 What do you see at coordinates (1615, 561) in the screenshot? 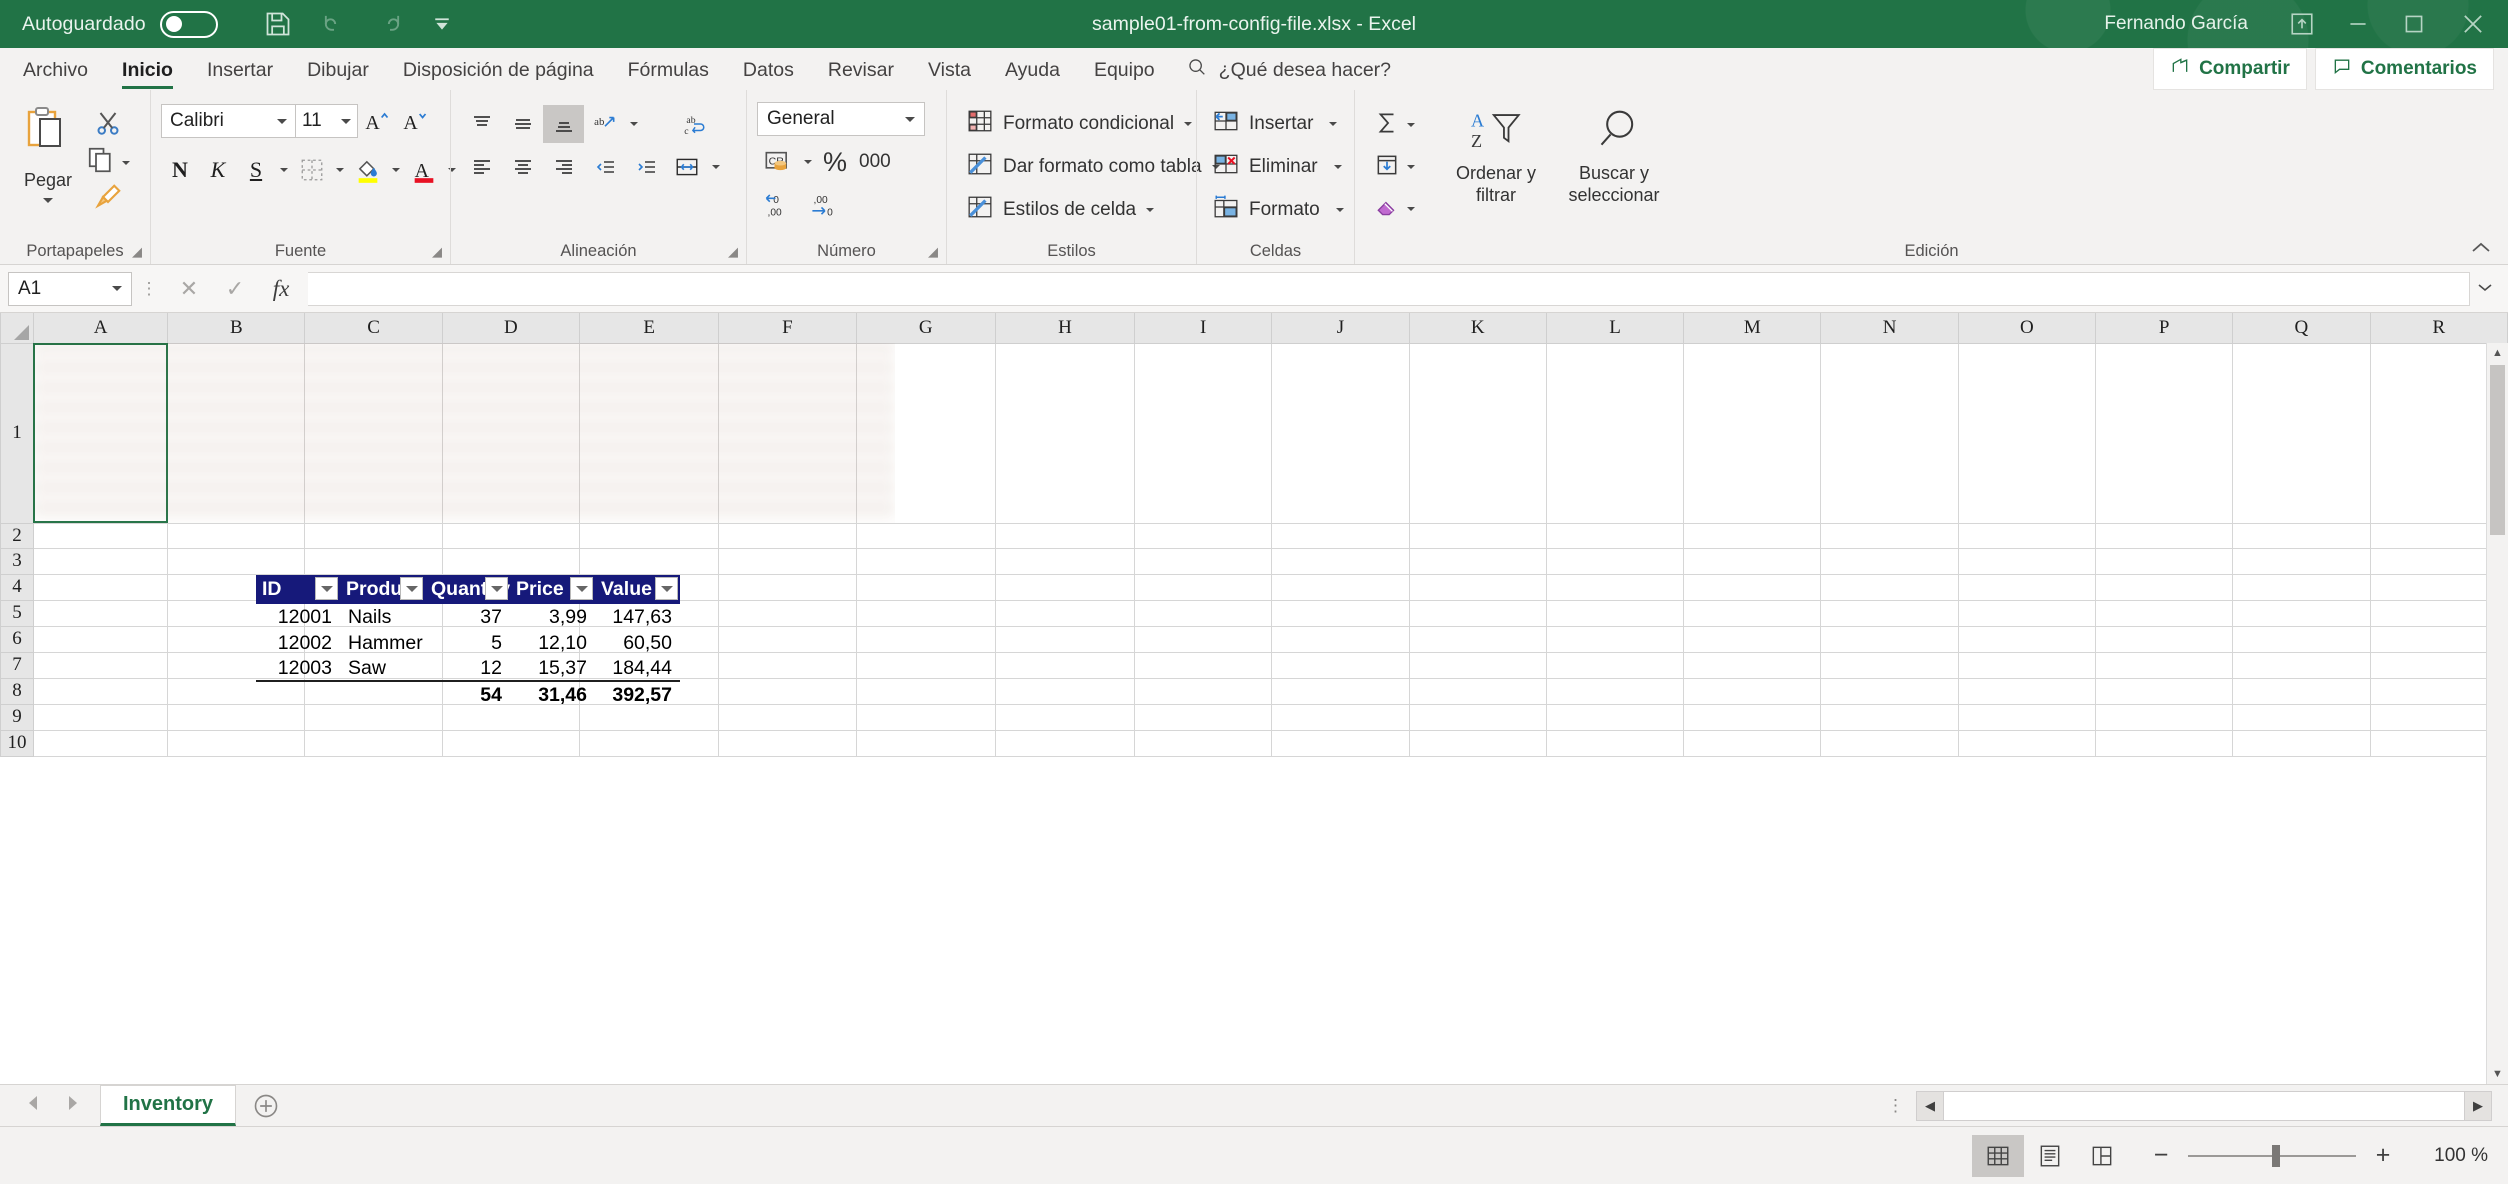
I see `cell-l3` at bounding box center [1615, 561].